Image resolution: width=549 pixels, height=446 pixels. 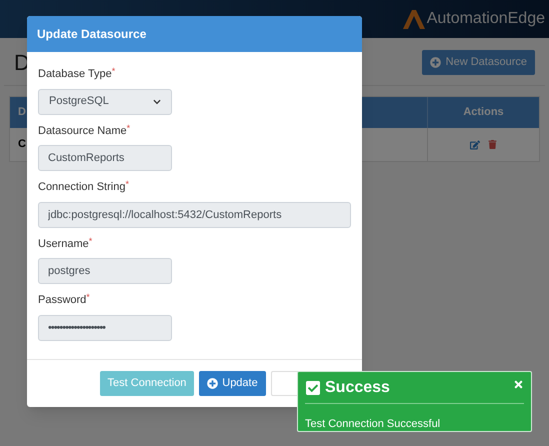 I want to click on password-field: ••••••••••••••••••••, so click(x=105, y=327).